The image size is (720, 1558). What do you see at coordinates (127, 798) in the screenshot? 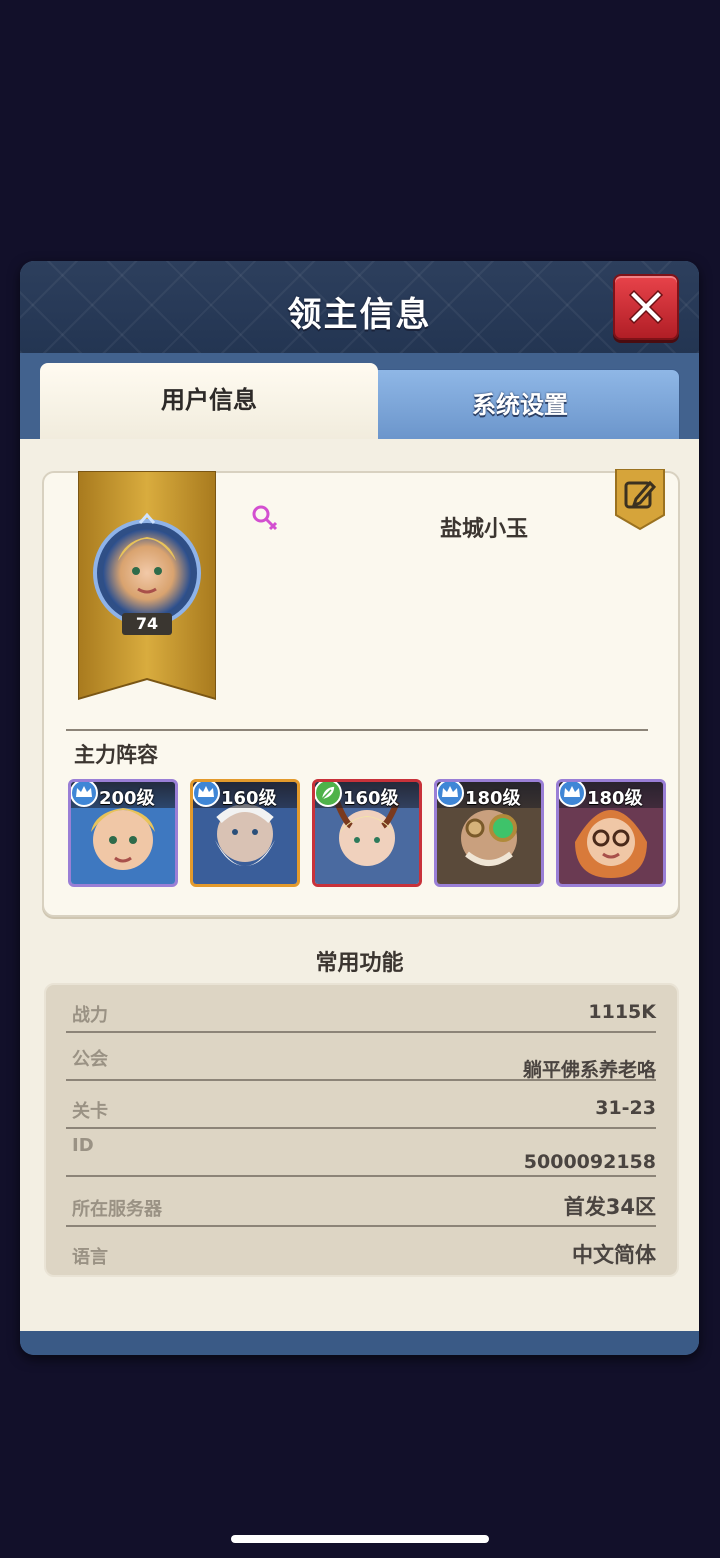
I see `hero-level: 200级` at bounding box center [127, 798].